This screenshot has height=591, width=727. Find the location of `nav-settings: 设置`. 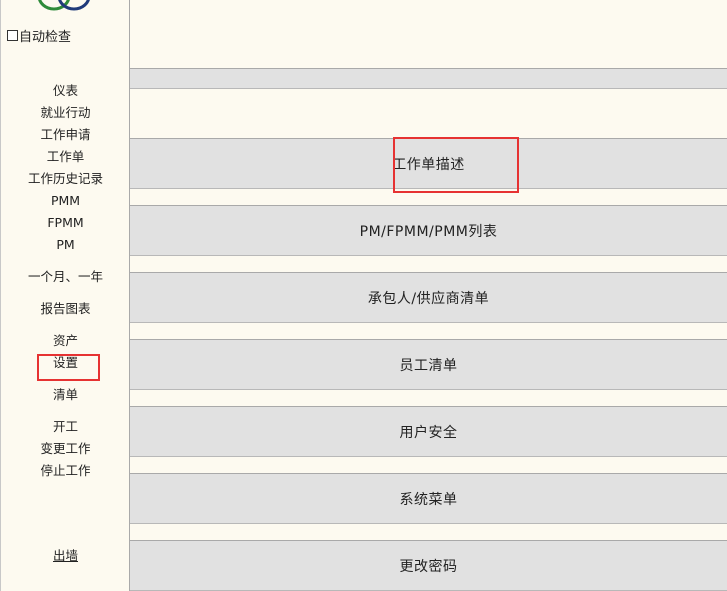

nav-settings: 设置 is located at coordinates (65, 363).